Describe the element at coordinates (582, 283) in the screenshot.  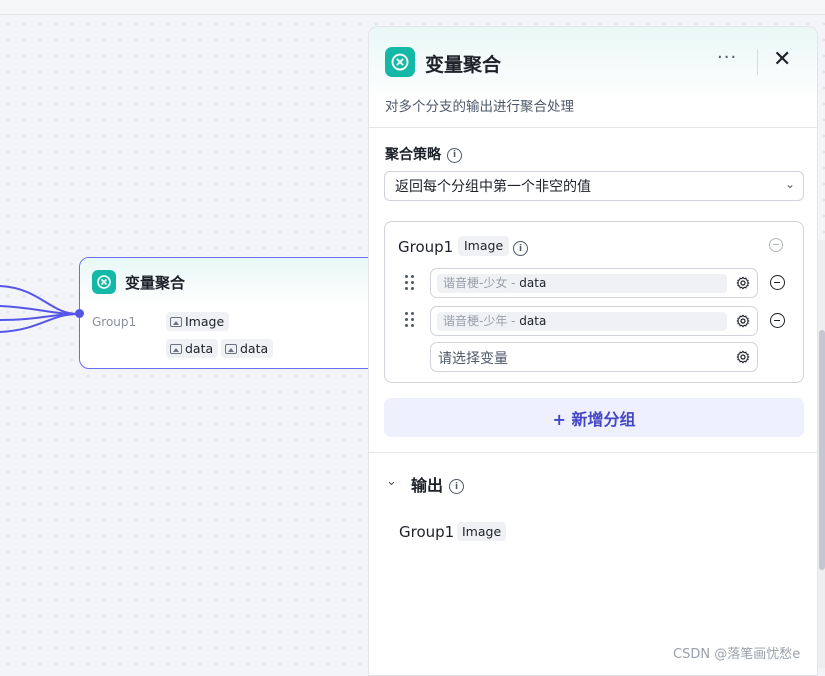
I see `variable-tag: 谐音梗-少女 - data` at that location.